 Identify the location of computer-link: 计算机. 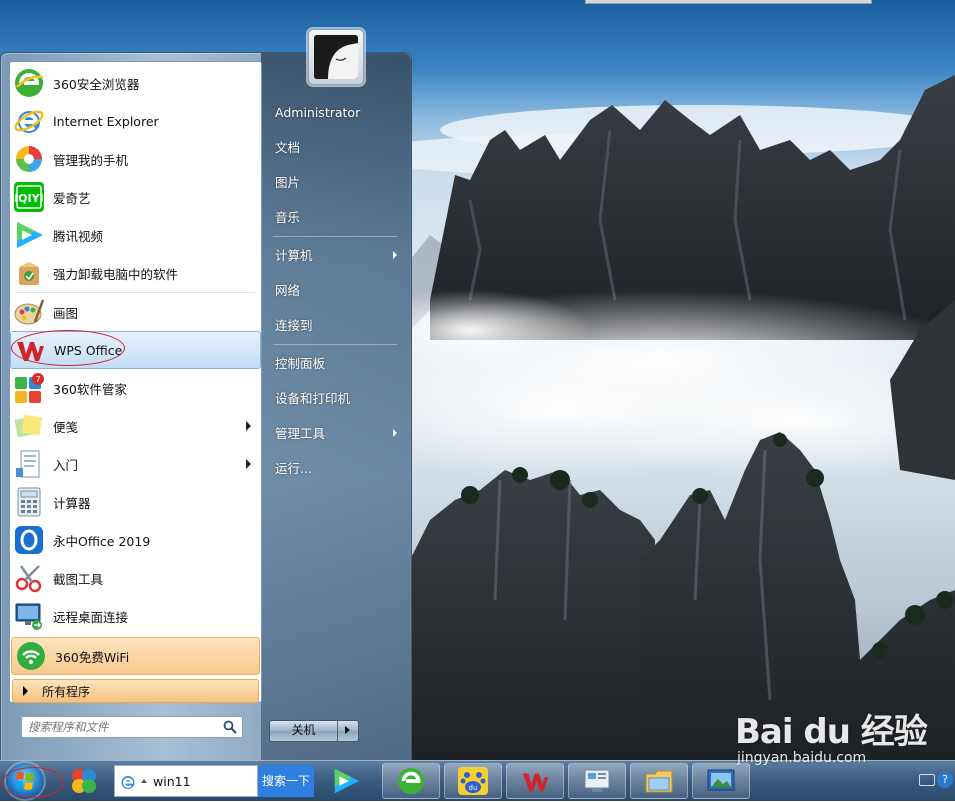
(333, 256).